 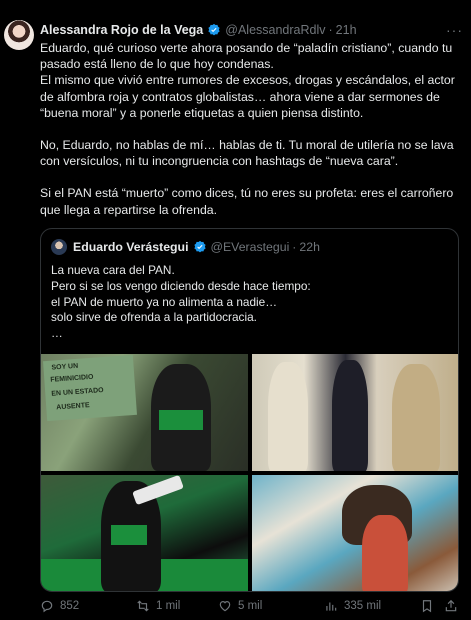 I want to click on photo-group-standing, so click(x=355, y=412).